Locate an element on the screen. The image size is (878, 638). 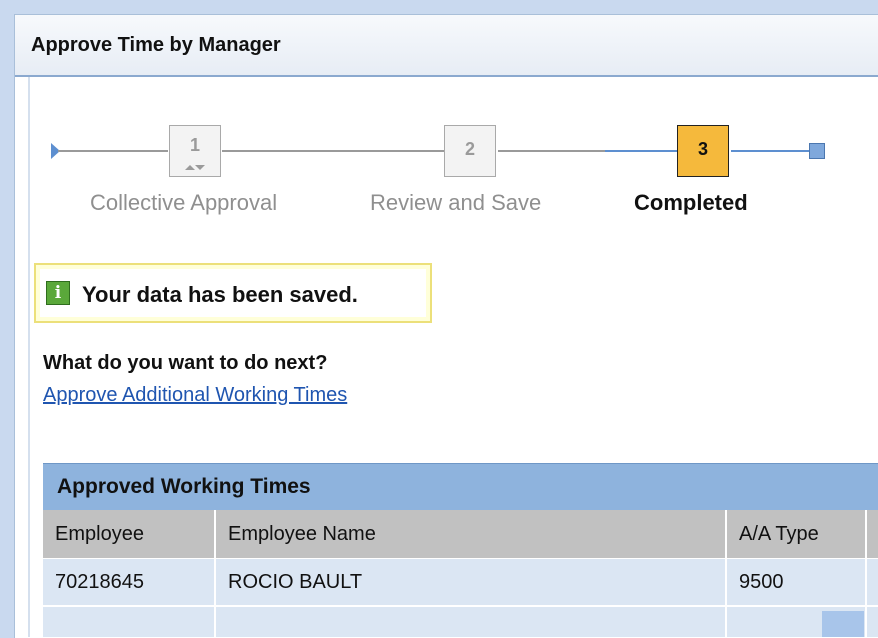
cell-text: ROCIO BAULT is located at coordinates (295, 582).